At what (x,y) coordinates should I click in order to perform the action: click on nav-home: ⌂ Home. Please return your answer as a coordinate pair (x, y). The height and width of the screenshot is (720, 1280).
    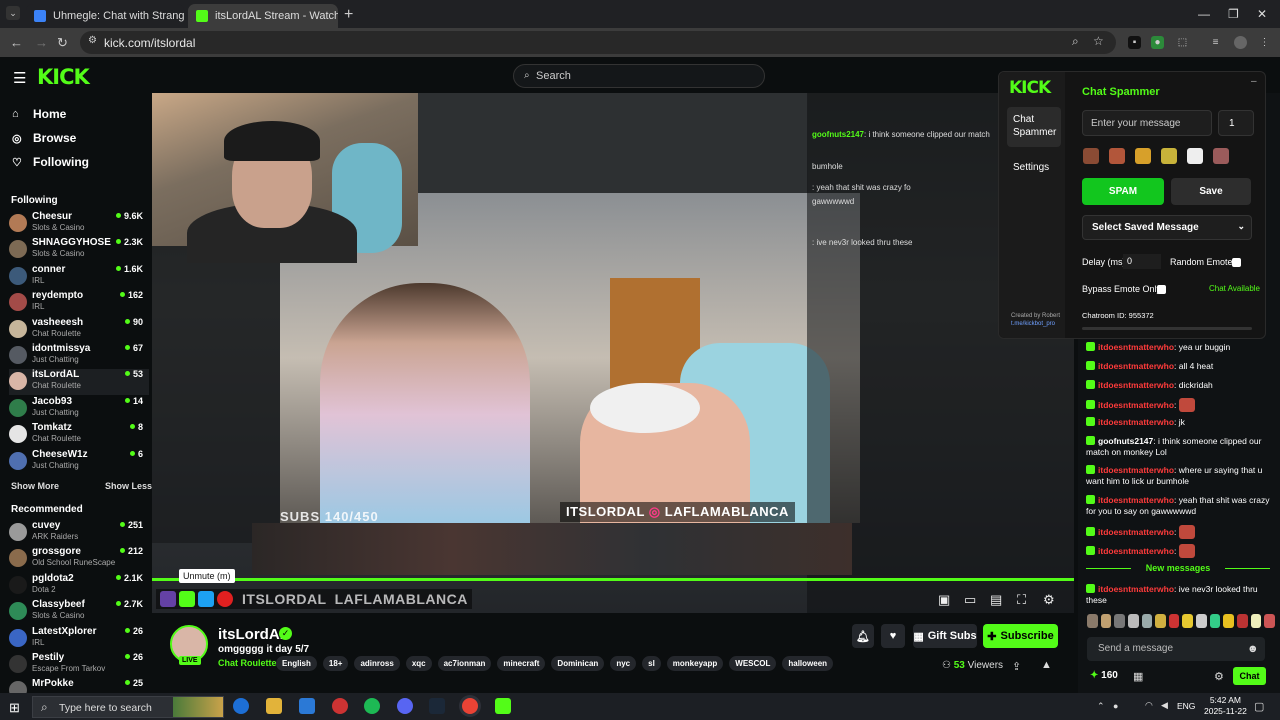
    Looking at the image, I should click on (39, 114).